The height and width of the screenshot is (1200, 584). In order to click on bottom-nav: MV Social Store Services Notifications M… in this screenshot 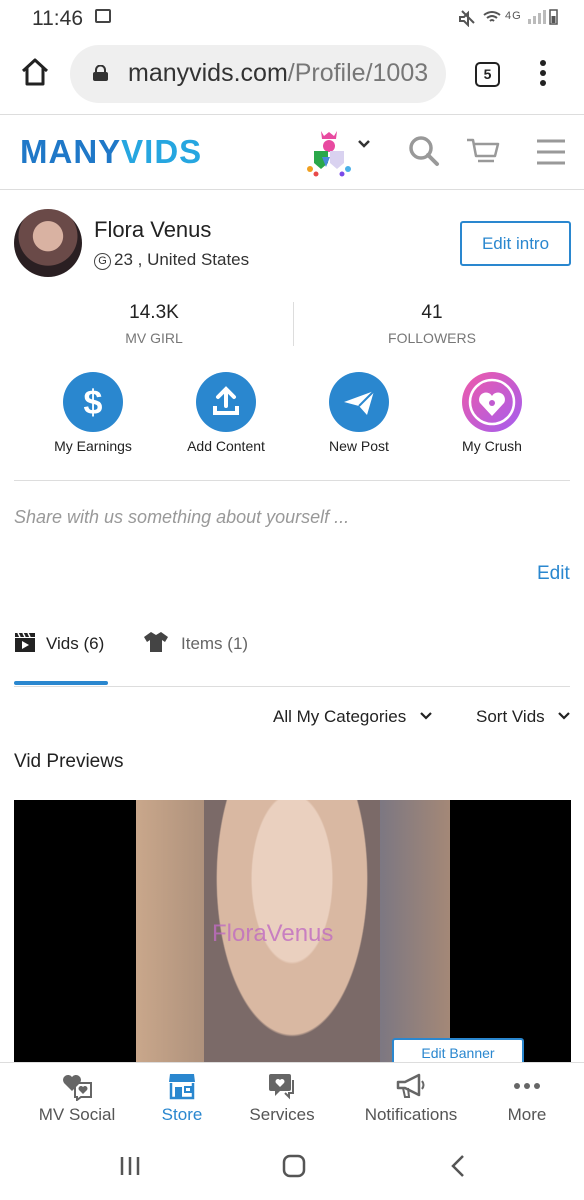, I will do `click(292, 1097)`.